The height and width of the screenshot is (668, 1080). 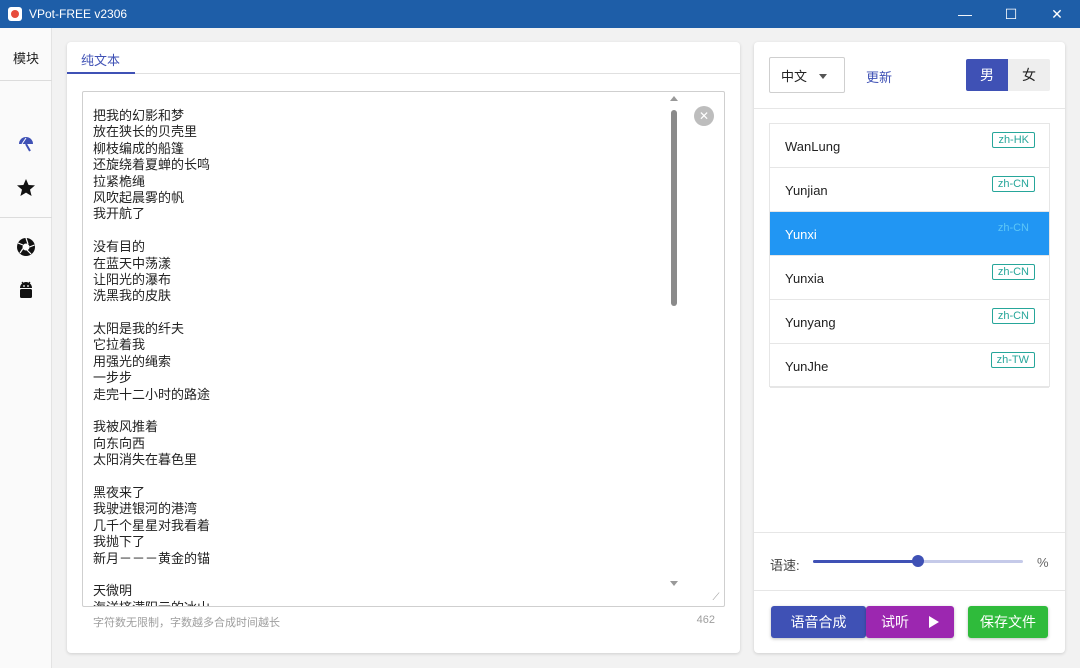 I want to click on speed-slider, so click(x=918, y=561).